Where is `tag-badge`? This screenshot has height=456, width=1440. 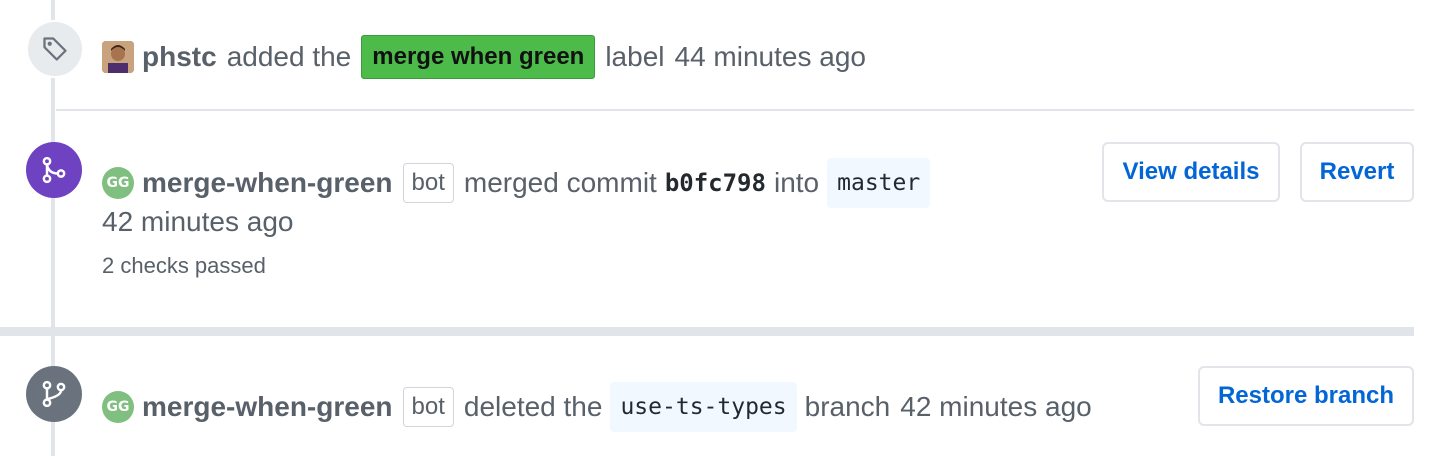
tag-badge is located at coordinates (55, 49).